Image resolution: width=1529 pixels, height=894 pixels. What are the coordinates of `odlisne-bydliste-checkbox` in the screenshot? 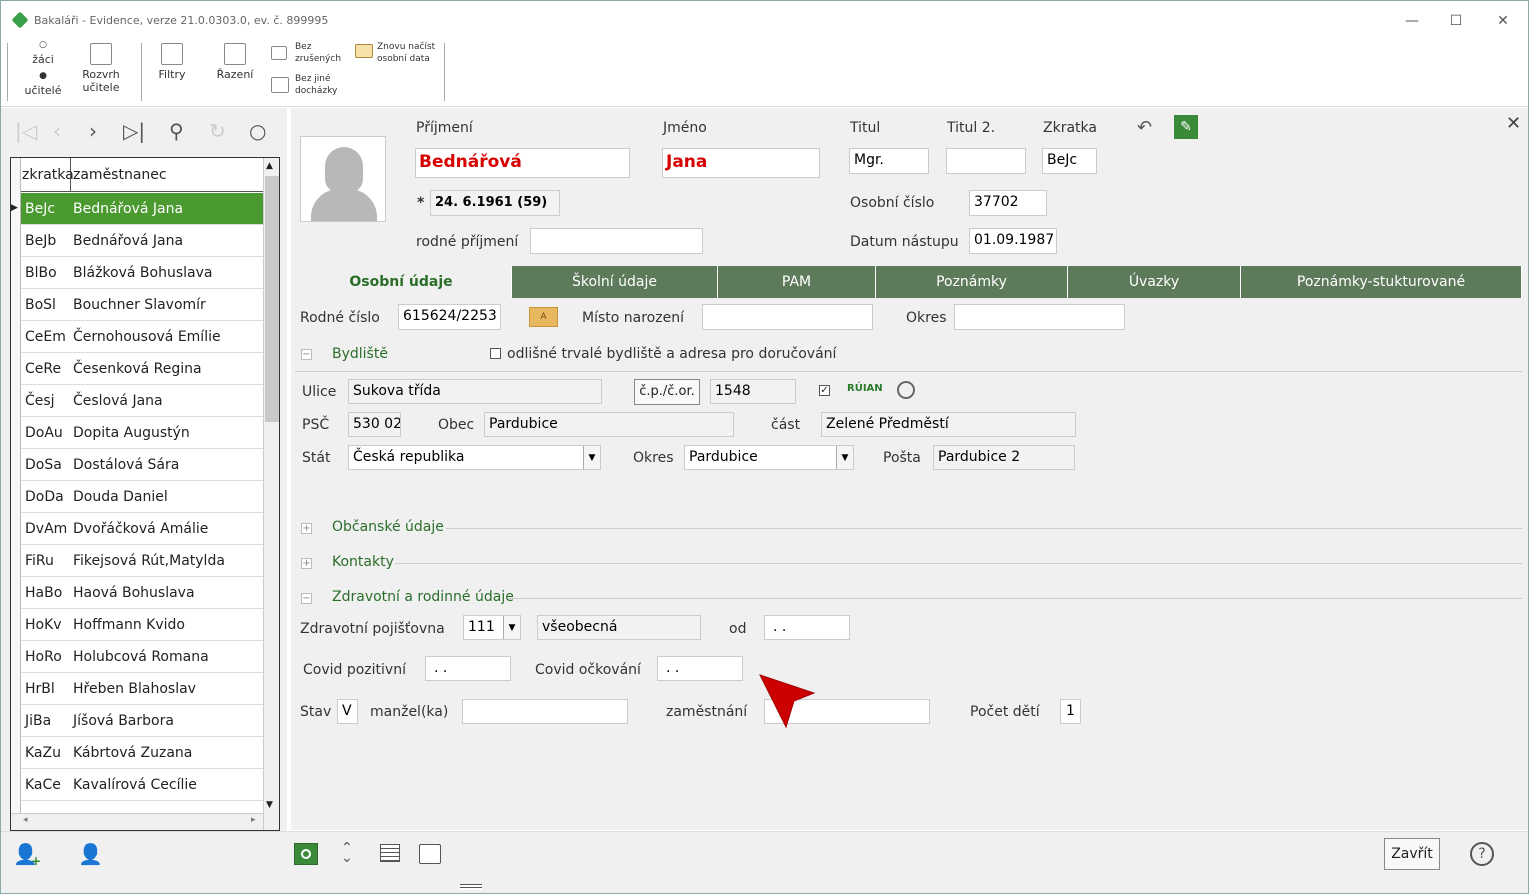 It's located at (495, 353).